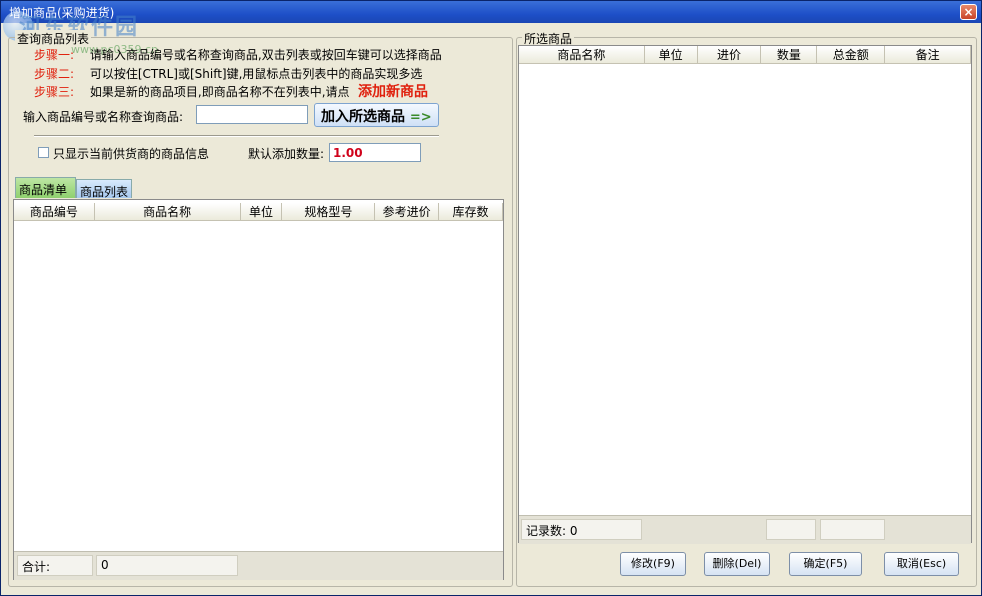  I want to click on column-header: 参考进价, so click(407, 212).